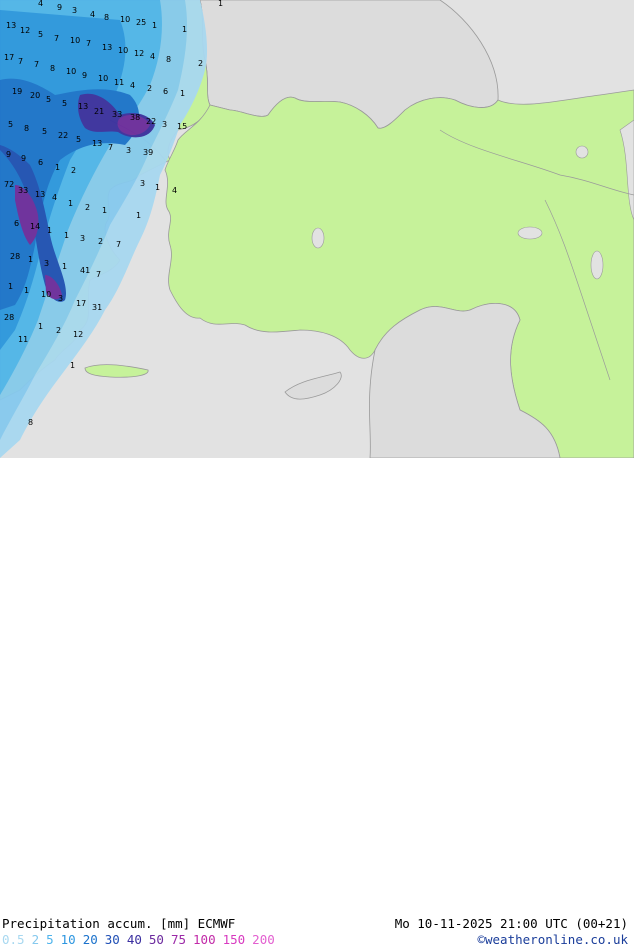  I want to click on color-legend: 0.5 2 5 10 20 30 40 50 75 100 150 200, so click(142, 940).